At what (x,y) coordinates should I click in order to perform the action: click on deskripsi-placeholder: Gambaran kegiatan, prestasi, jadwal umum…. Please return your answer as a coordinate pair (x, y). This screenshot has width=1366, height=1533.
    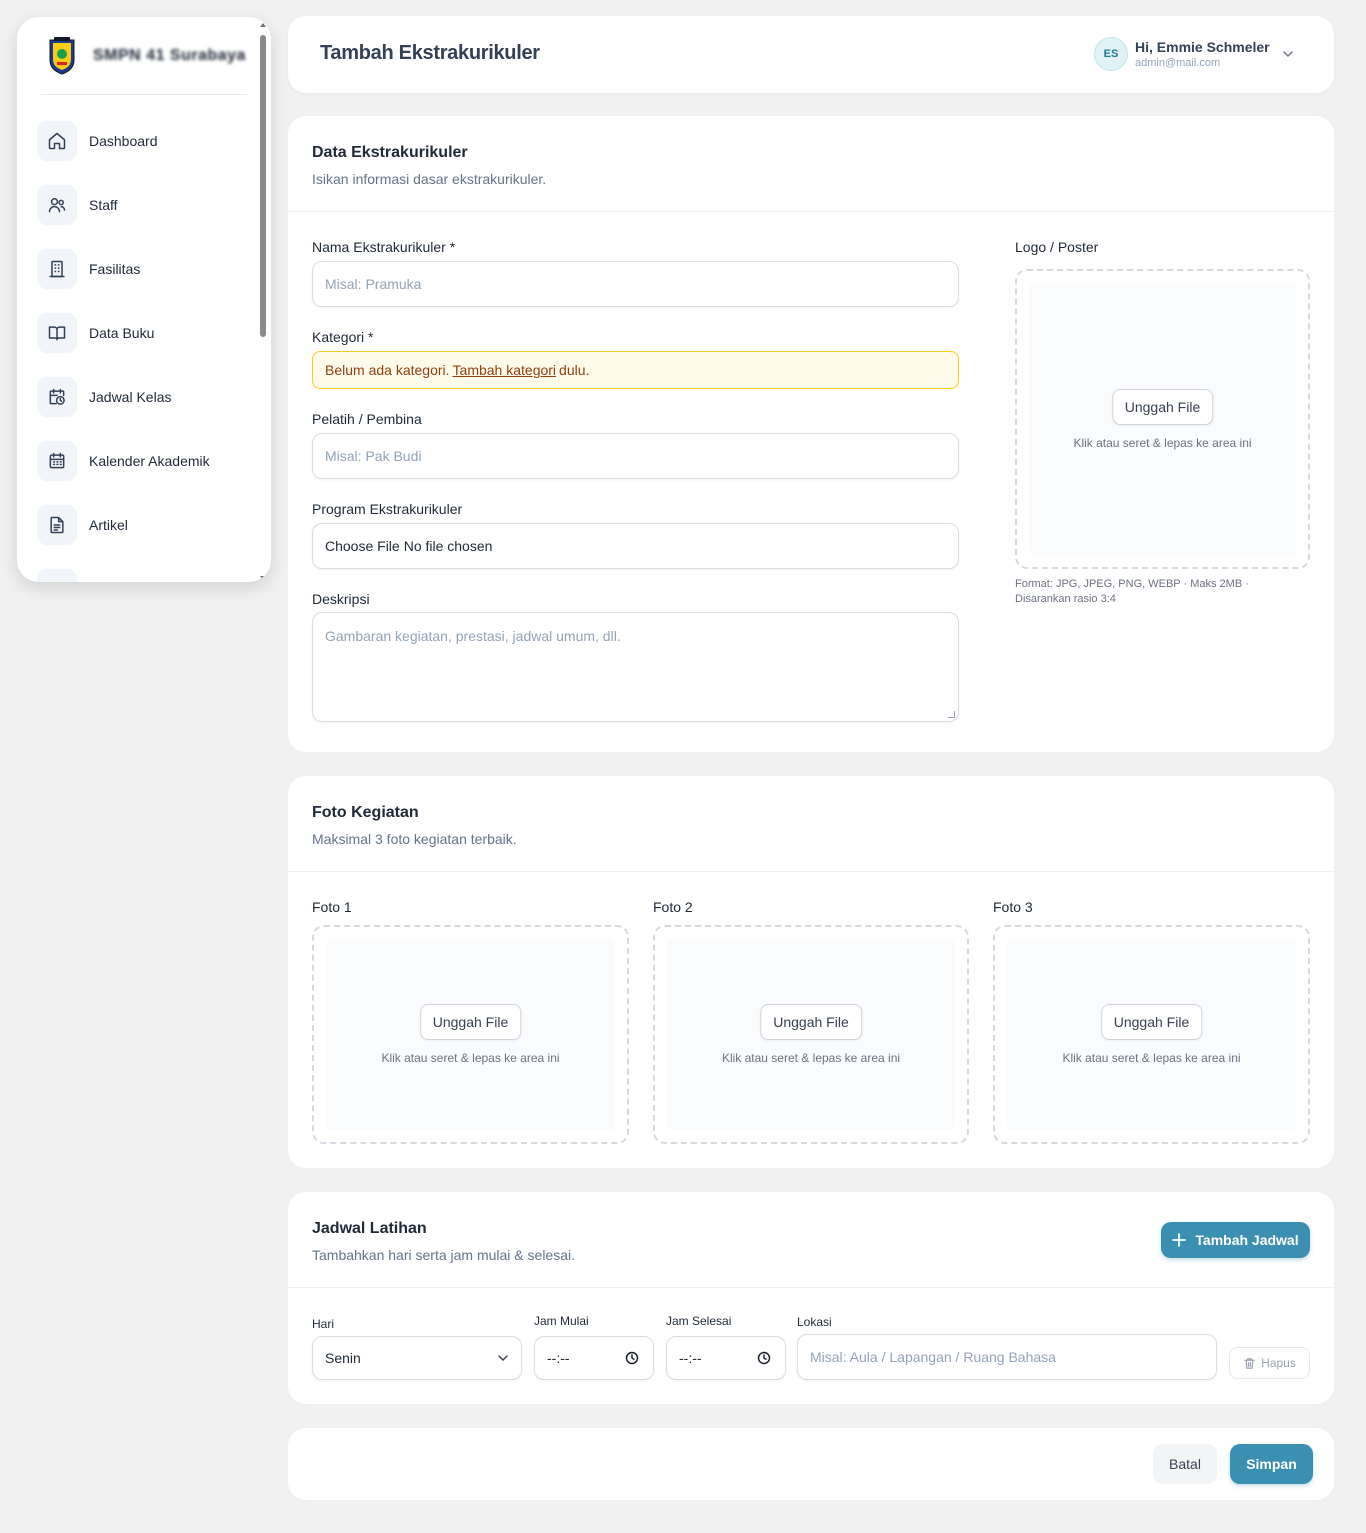
    Looking at the image, I should click on (473, 636).